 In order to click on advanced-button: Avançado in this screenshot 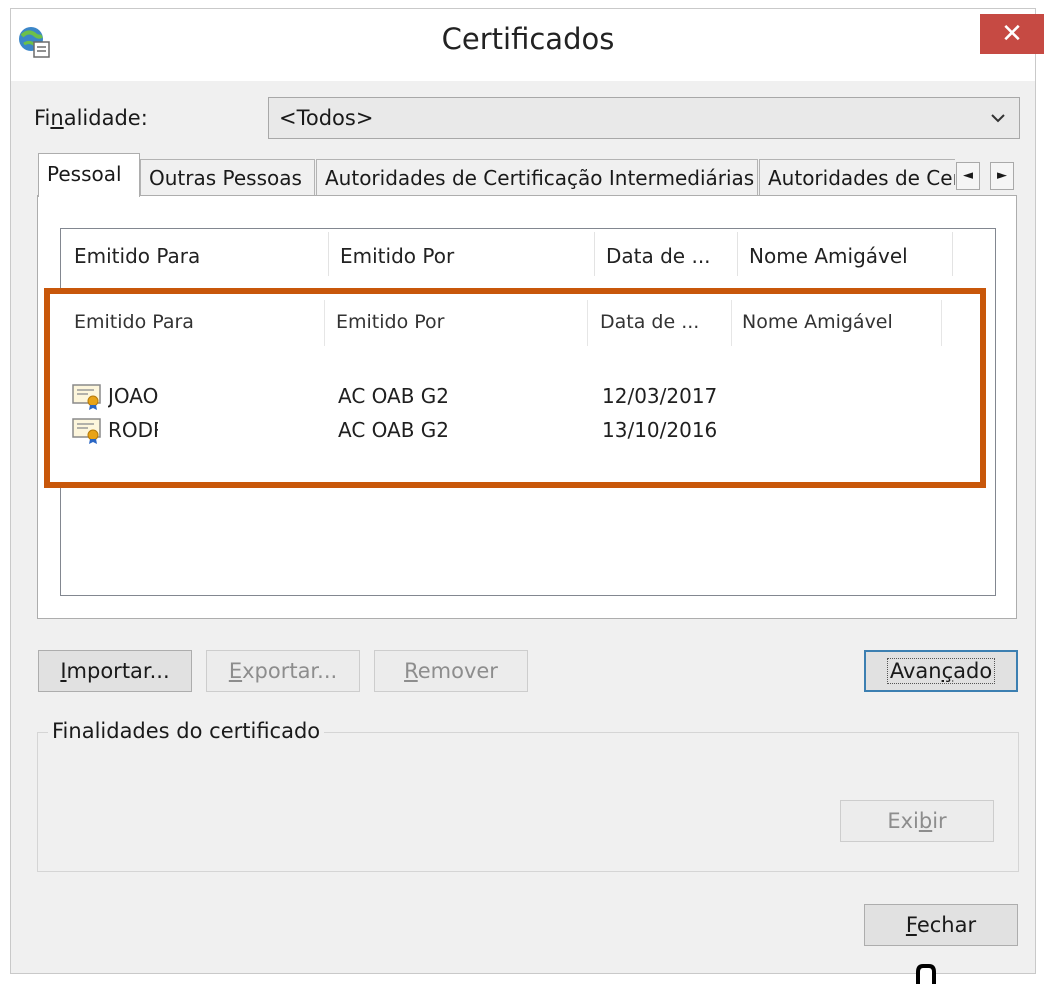, I will do `click(941, 671)`.